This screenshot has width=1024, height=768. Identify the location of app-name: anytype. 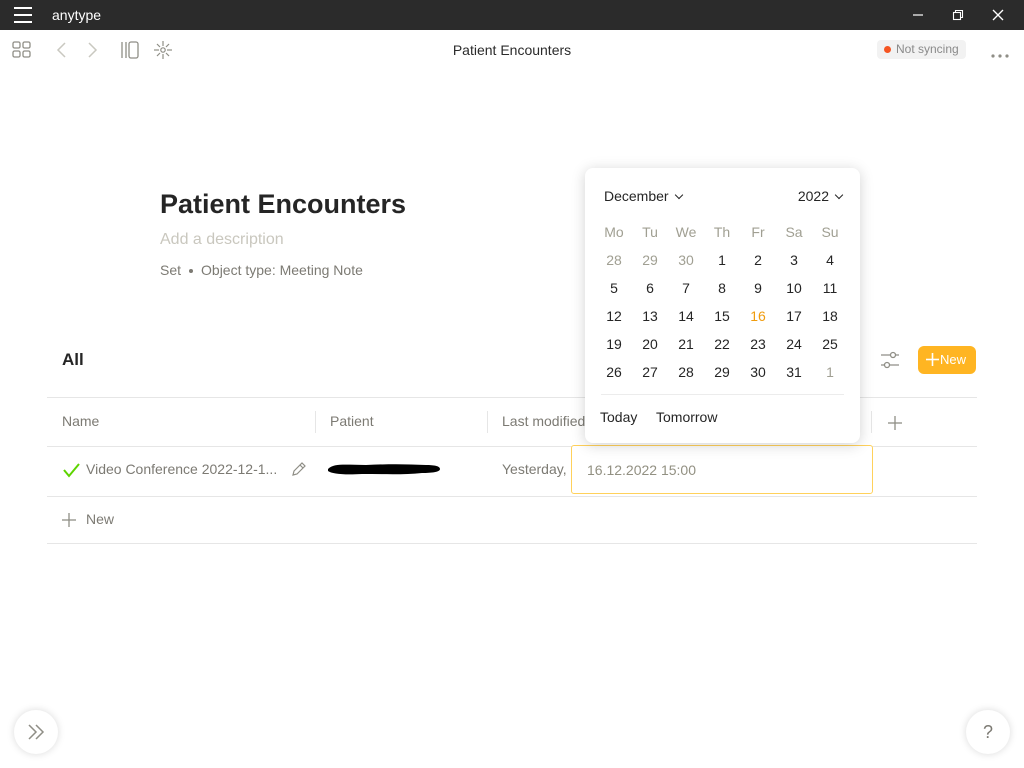
(77, 15).